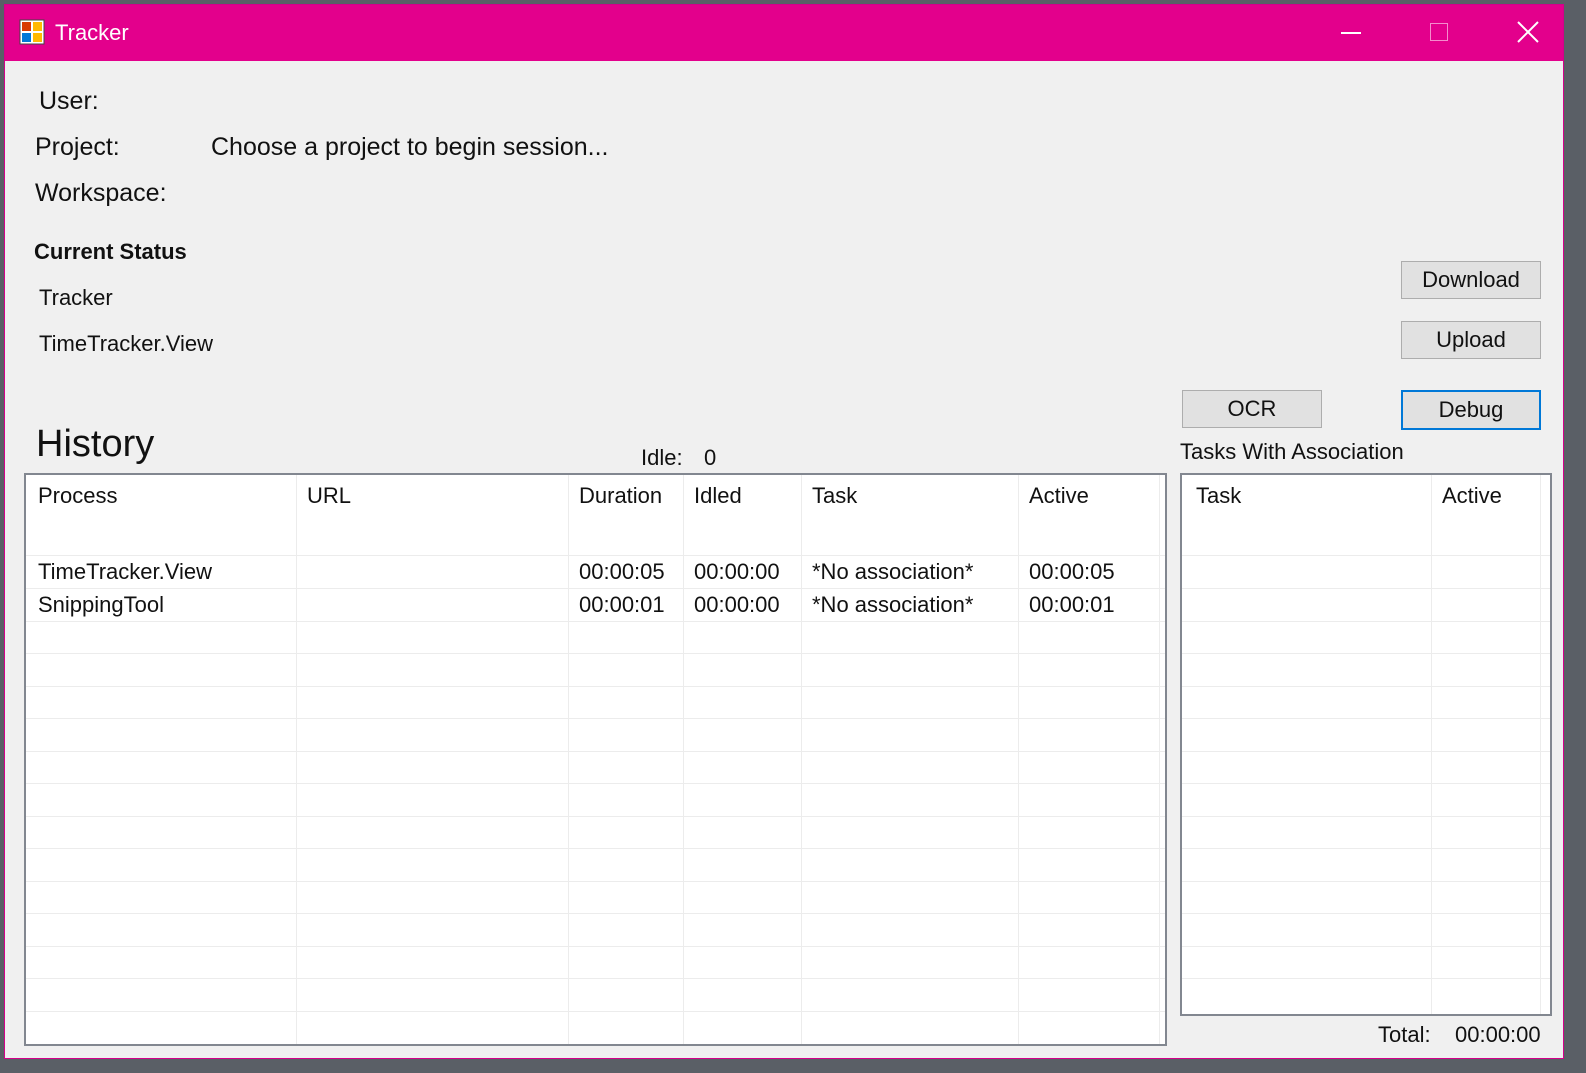  I want to click on tasks-with-association-label: Tasks With Association, so click(1292, 451).